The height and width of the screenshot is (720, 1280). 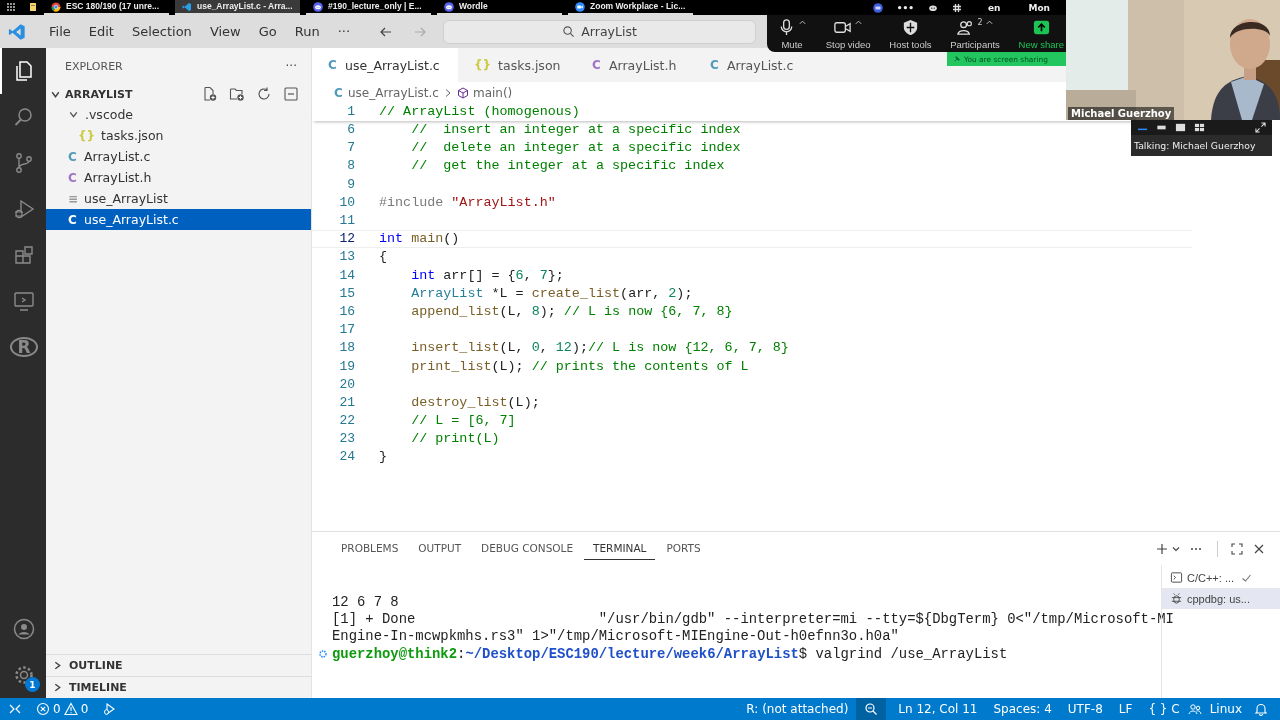 What do you see at coordinates (994, 7) in the screenshot?
I see `language-indicator: en` at bounding box center [994, 7].